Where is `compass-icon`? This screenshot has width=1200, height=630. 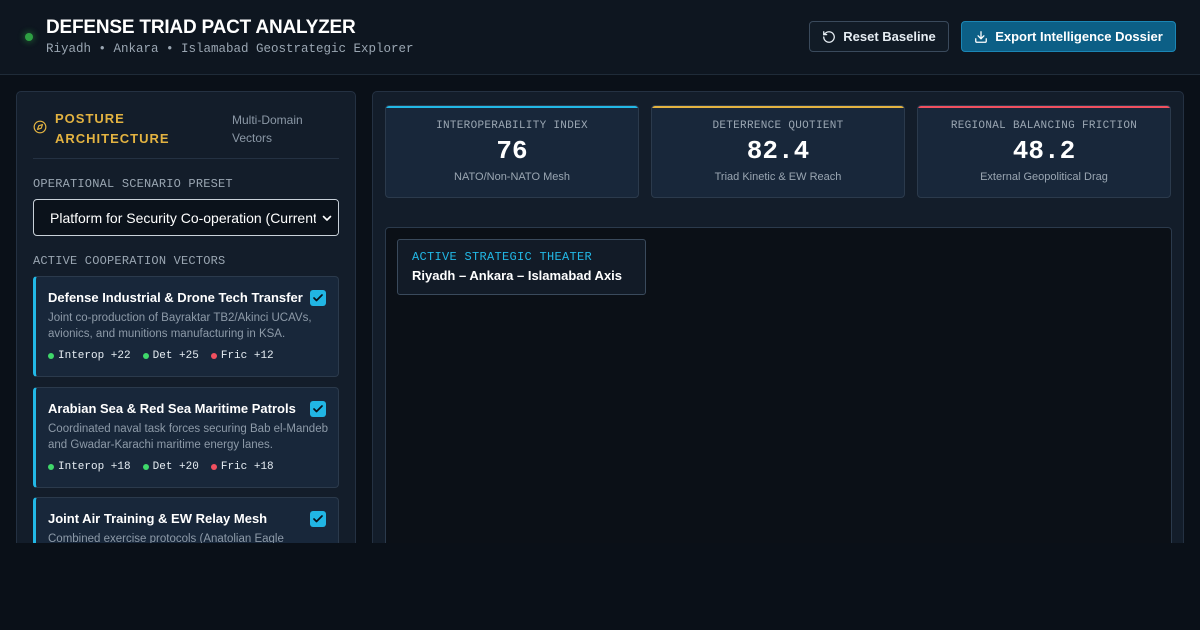
compass-icon is located at coordinates (40, 127).